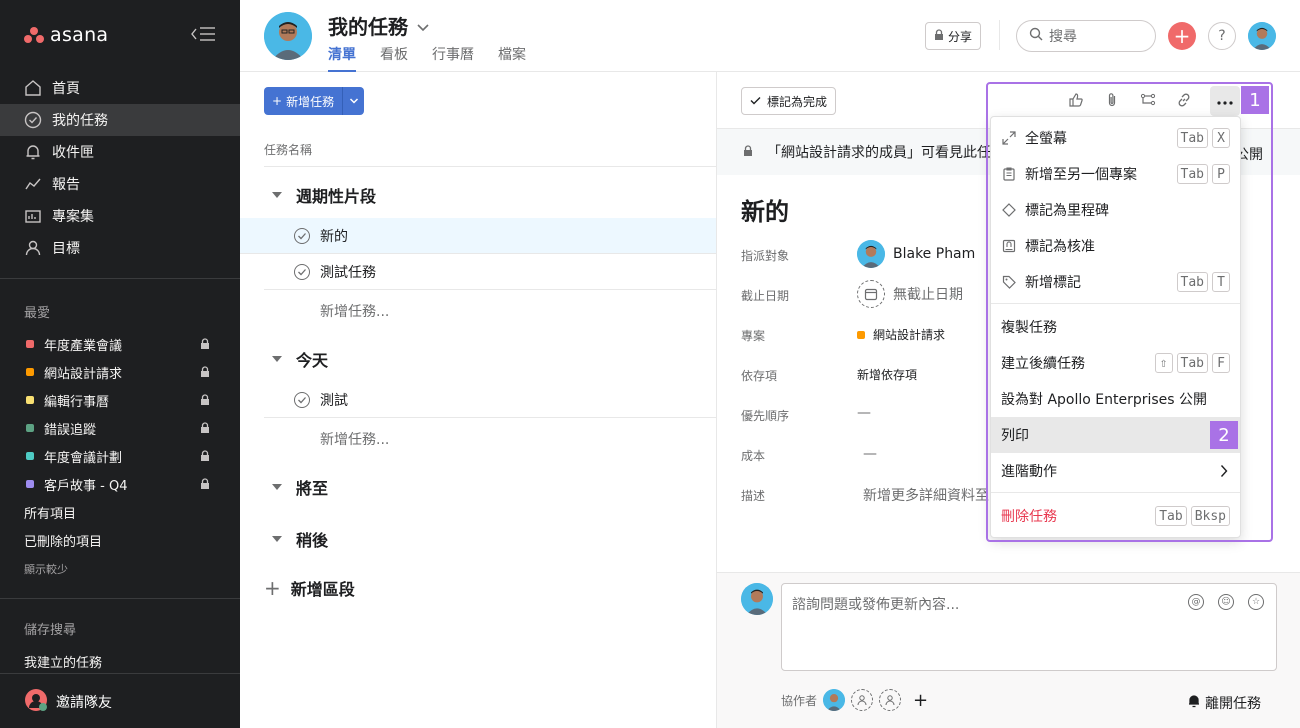  I want to click on tab-list: 清單, so click(342, 58).